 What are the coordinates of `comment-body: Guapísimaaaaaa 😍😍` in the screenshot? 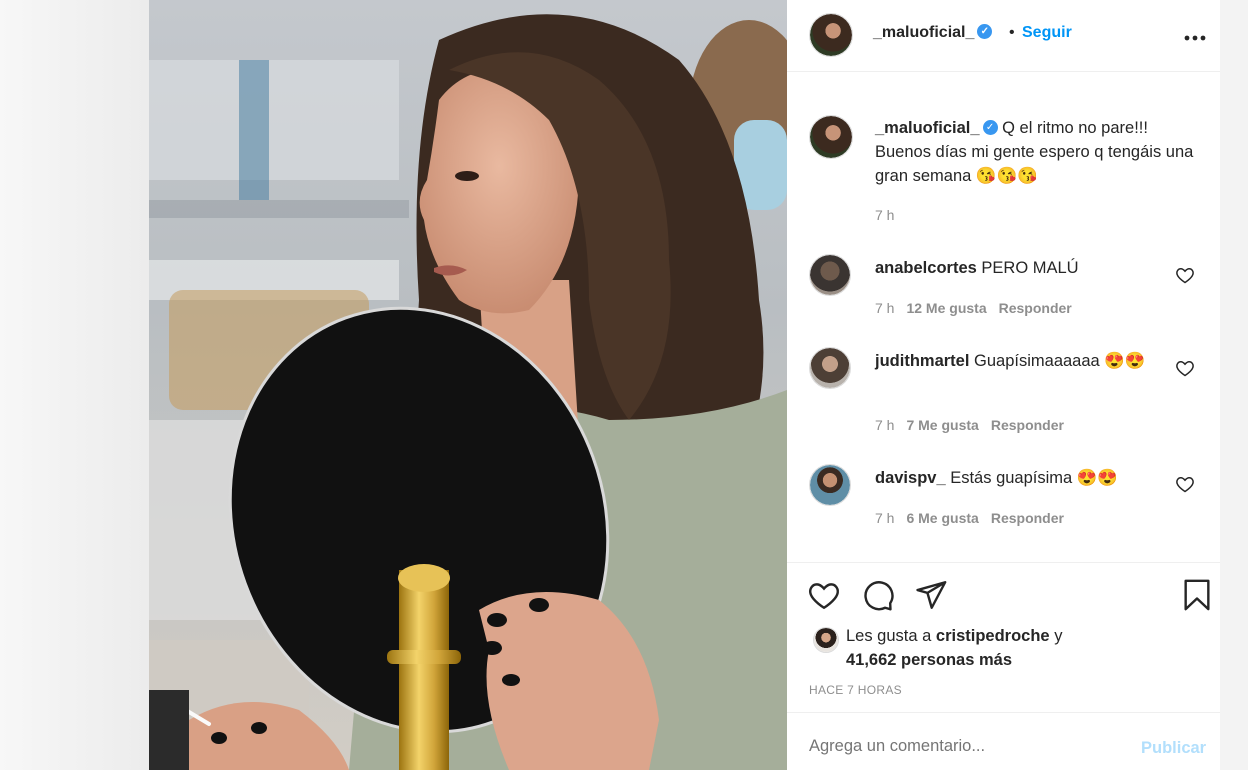 It's located at (1060, 361).